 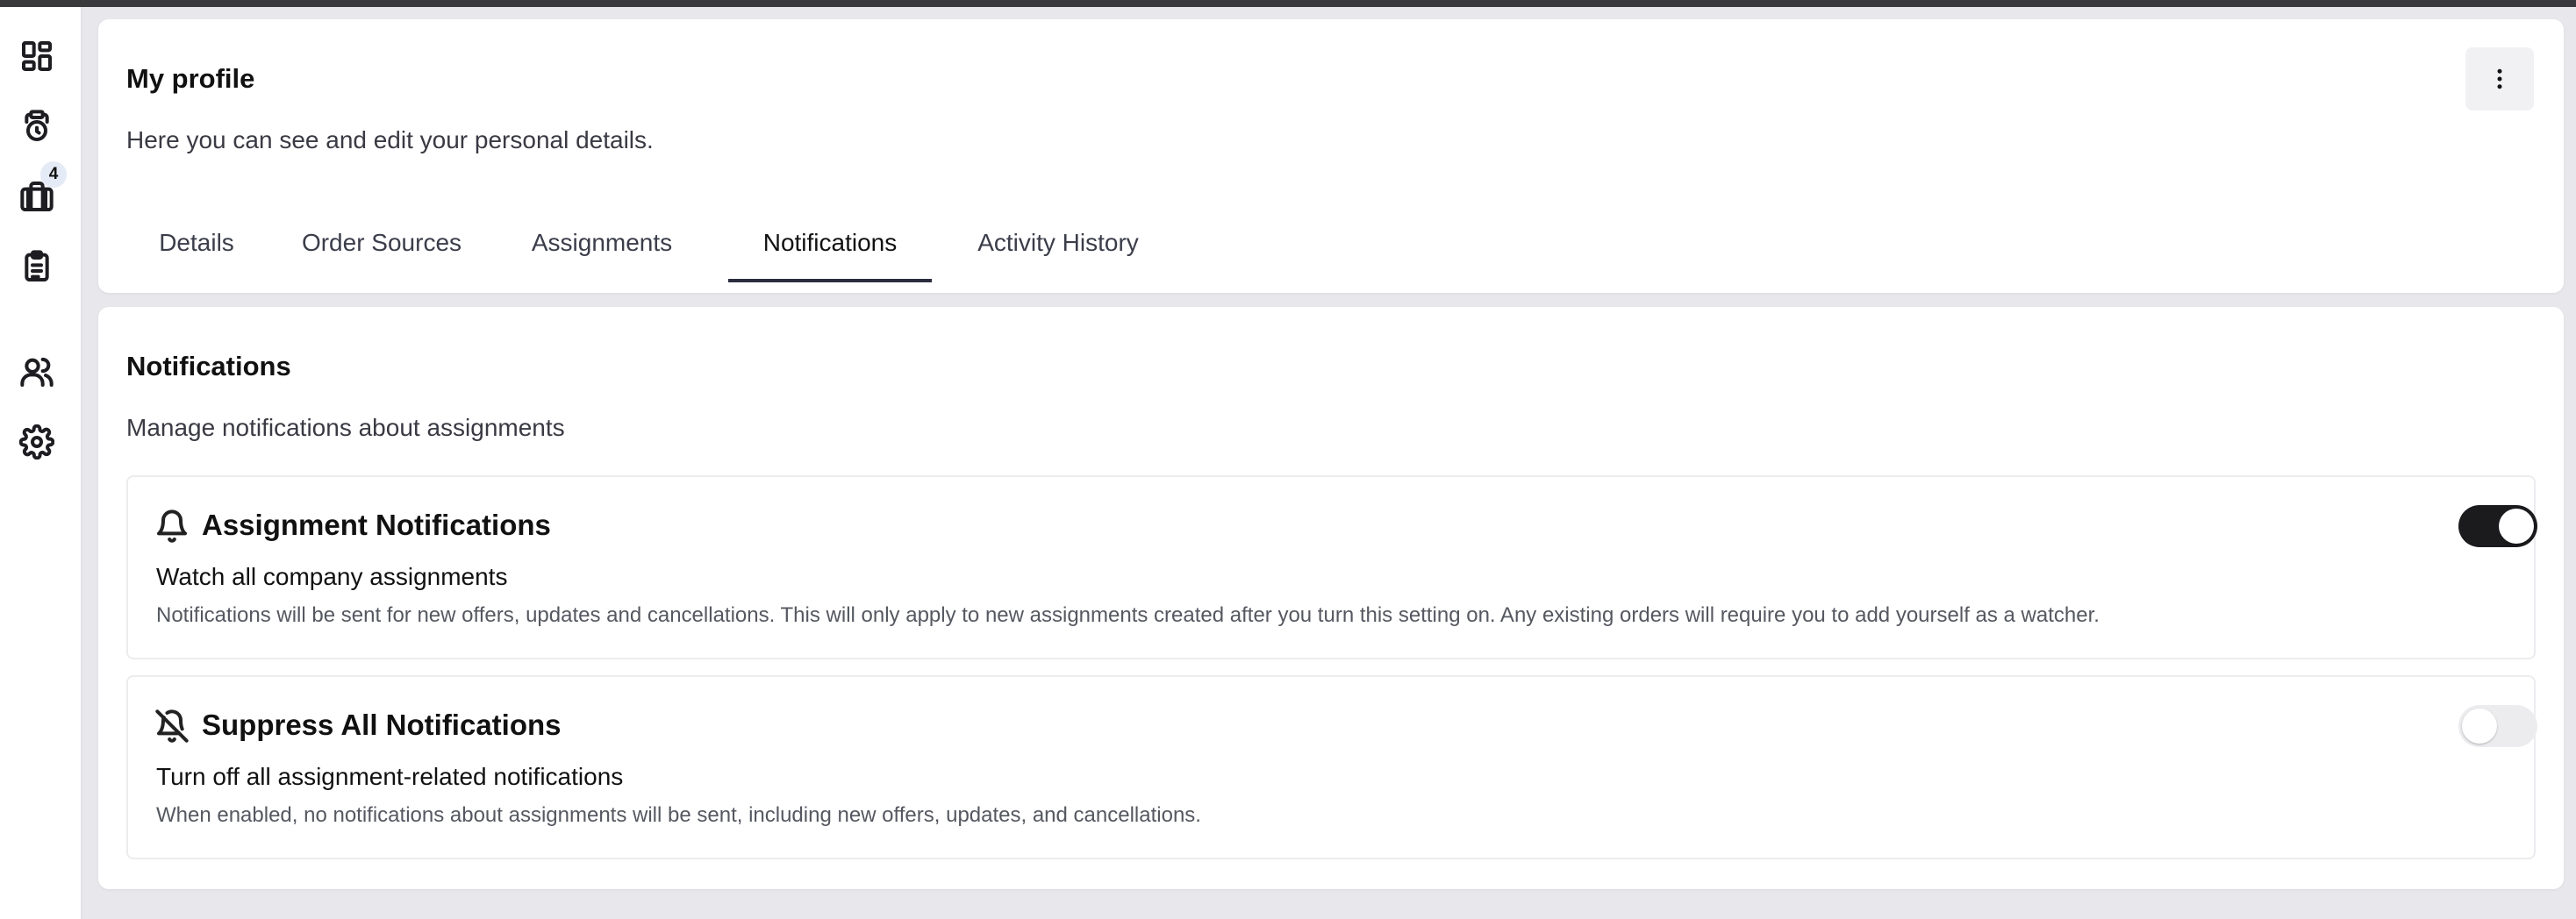 What do you see at coordinates (382, 725) in the screenshot?
I see `setting-title: Suppress All Notifications` at bounding box center [382, 725].